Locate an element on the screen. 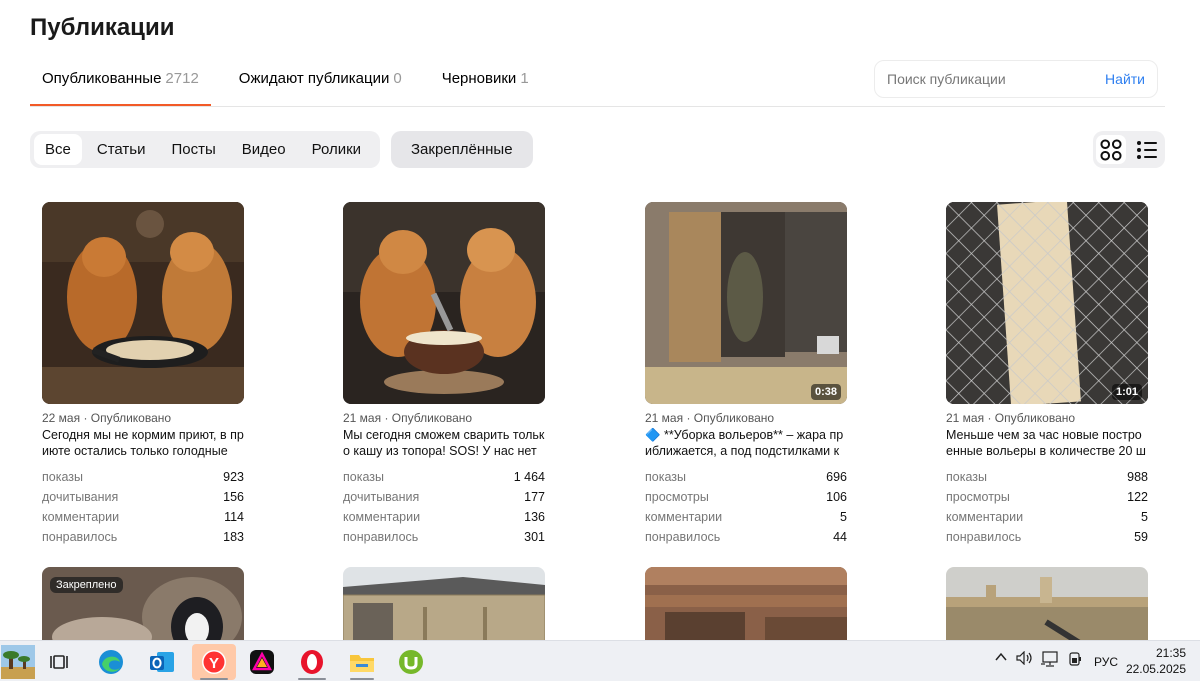 The image size is (1200, 681). tabs-divider is located at coordinates (597, 106).